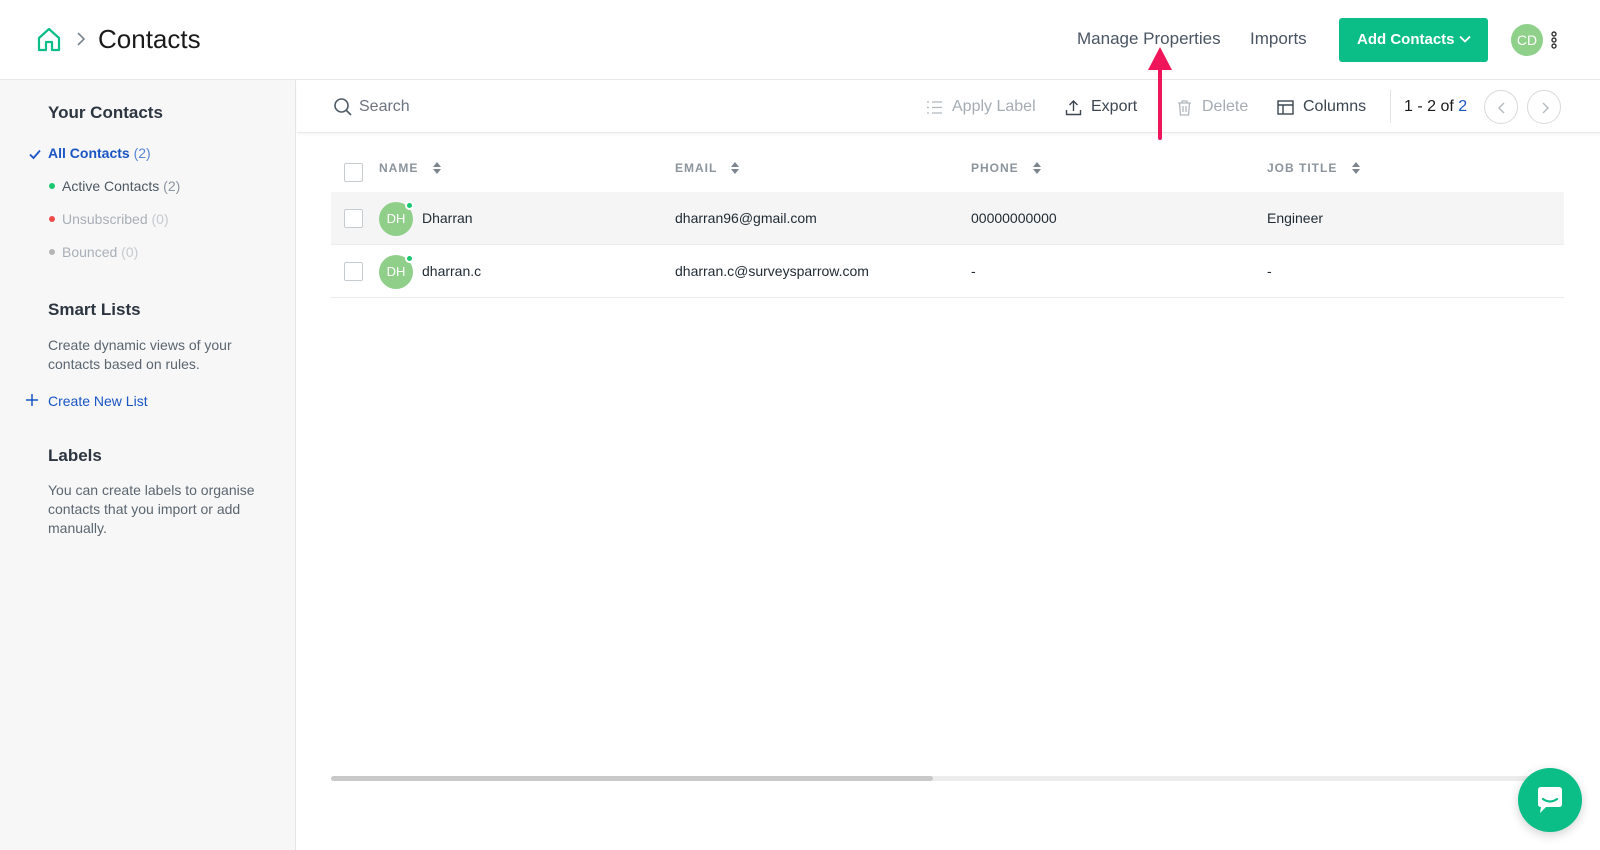 The height and width of the screenshot is (850, 1600). What do you see at coordinates (995, 168) in the screenshot?
I see `column-header-label: PHONE` at bounding box center [995, 168].